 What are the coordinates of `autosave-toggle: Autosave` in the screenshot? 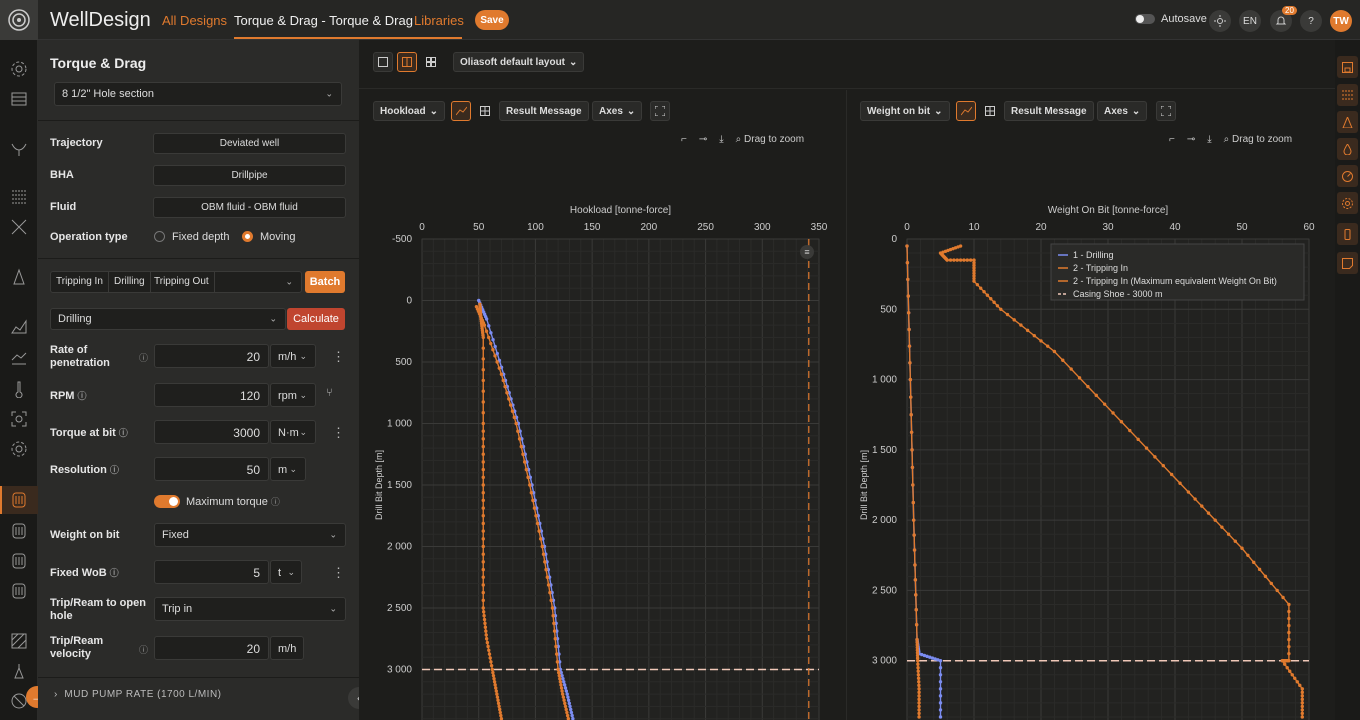 It's located at (1171, 19).